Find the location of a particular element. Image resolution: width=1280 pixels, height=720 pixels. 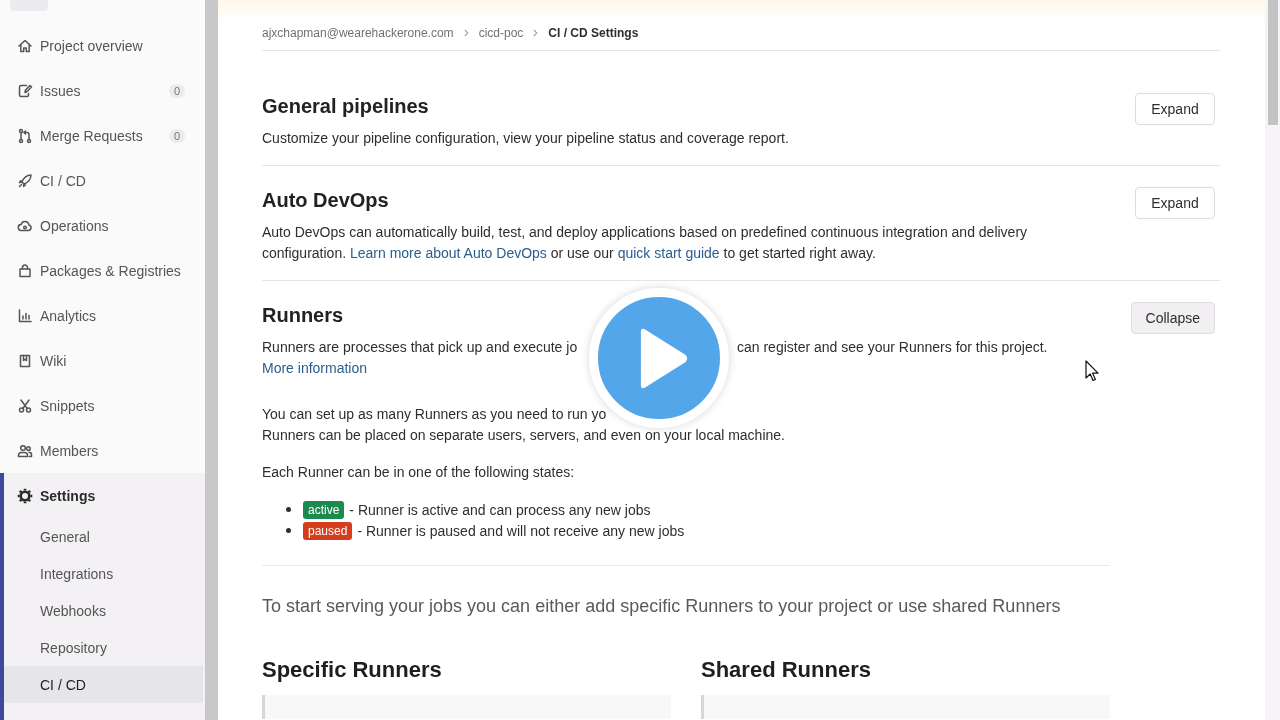

breadcrumb-link: CI / CD Settings is located at coordinates (593, 33).